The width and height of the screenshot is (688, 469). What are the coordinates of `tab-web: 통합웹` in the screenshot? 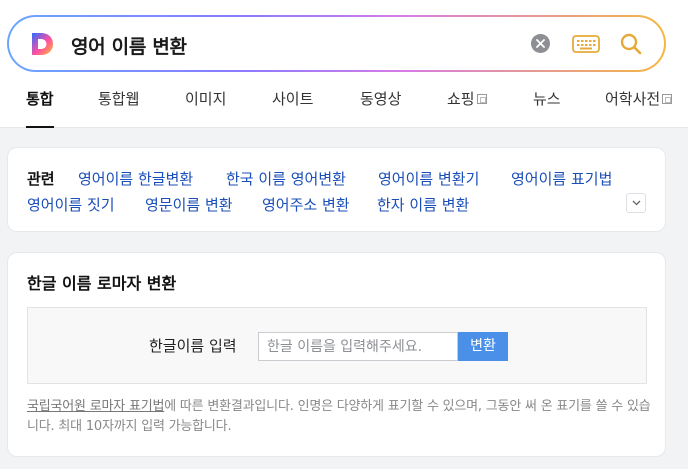 It's located at (118, 108).